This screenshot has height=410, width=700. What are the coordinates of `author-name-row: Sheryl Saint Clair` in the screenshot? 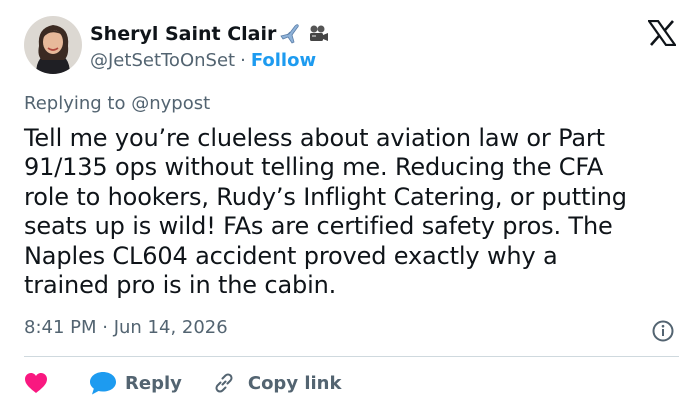 It's located at (210, 34).